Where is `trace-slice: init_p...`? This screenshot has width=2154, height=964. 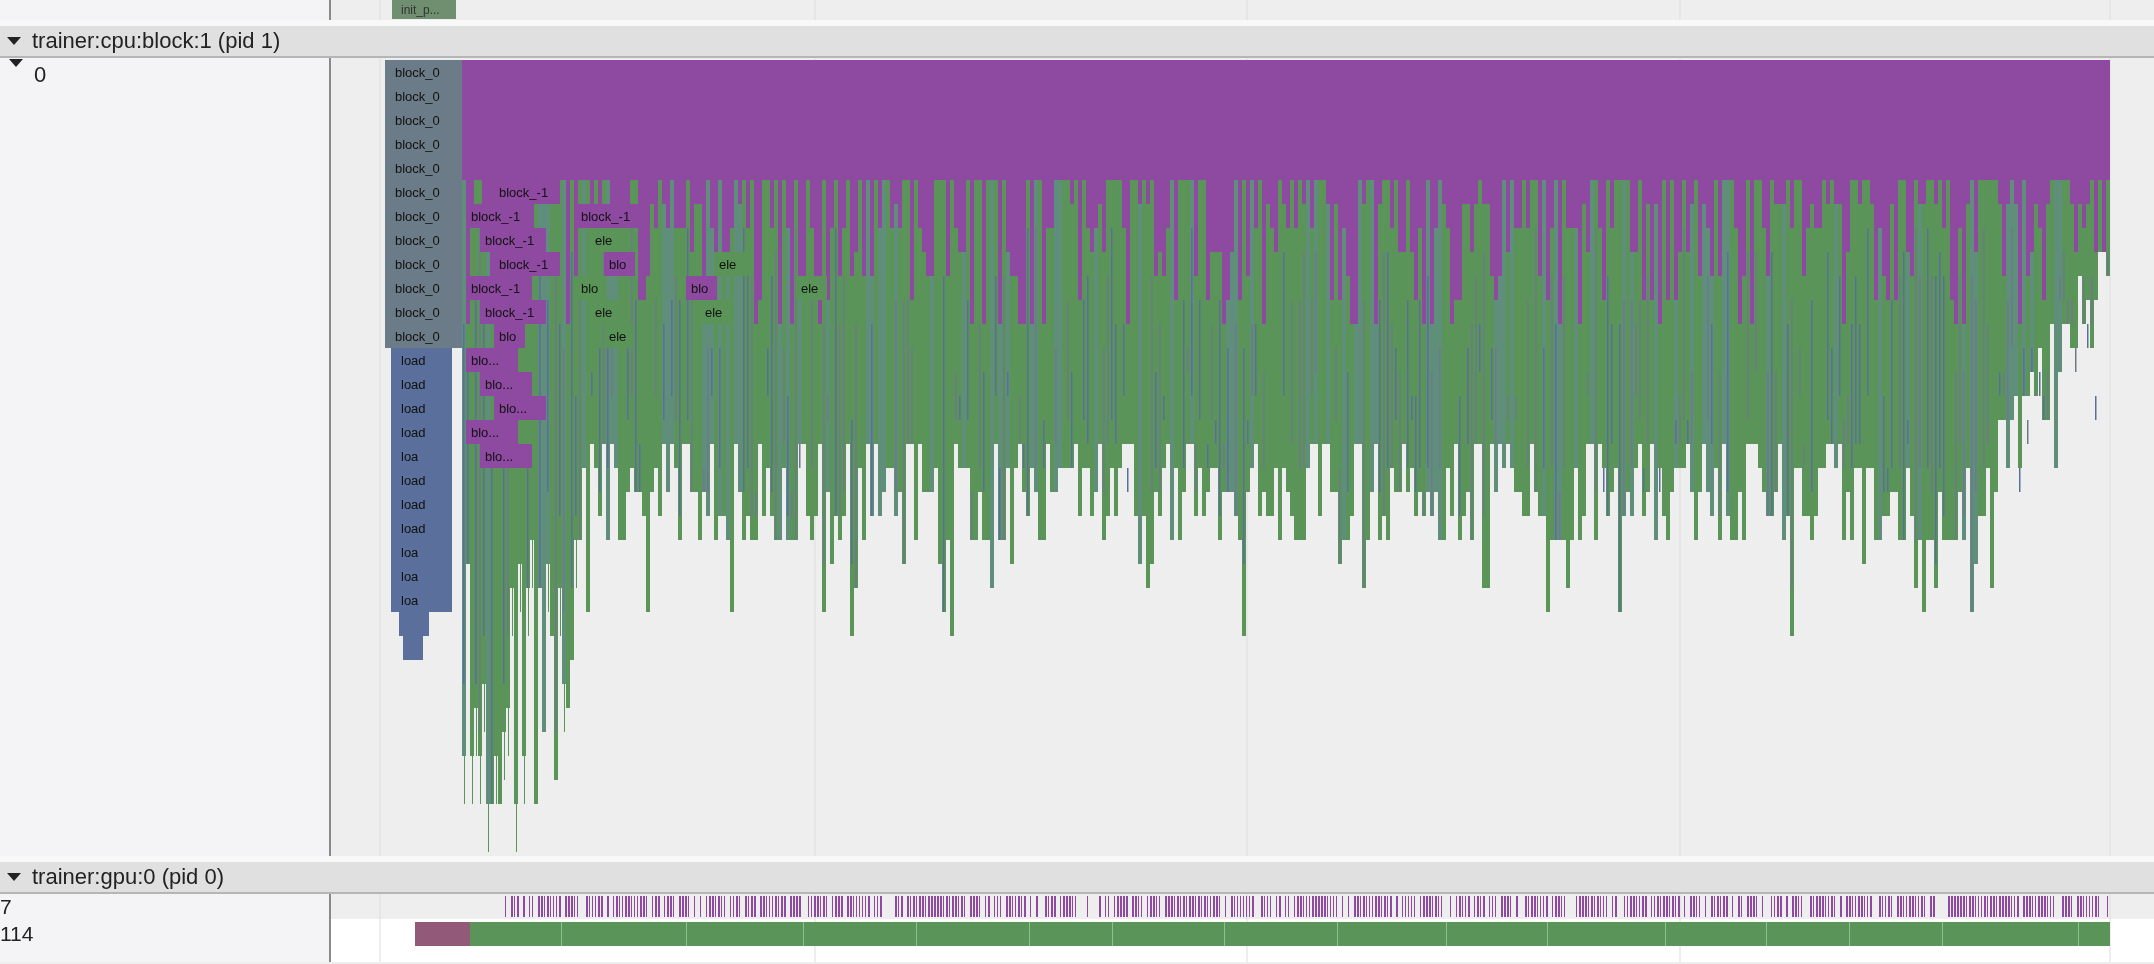 trace-slice: init_p... is located at coordinates (424, 9).